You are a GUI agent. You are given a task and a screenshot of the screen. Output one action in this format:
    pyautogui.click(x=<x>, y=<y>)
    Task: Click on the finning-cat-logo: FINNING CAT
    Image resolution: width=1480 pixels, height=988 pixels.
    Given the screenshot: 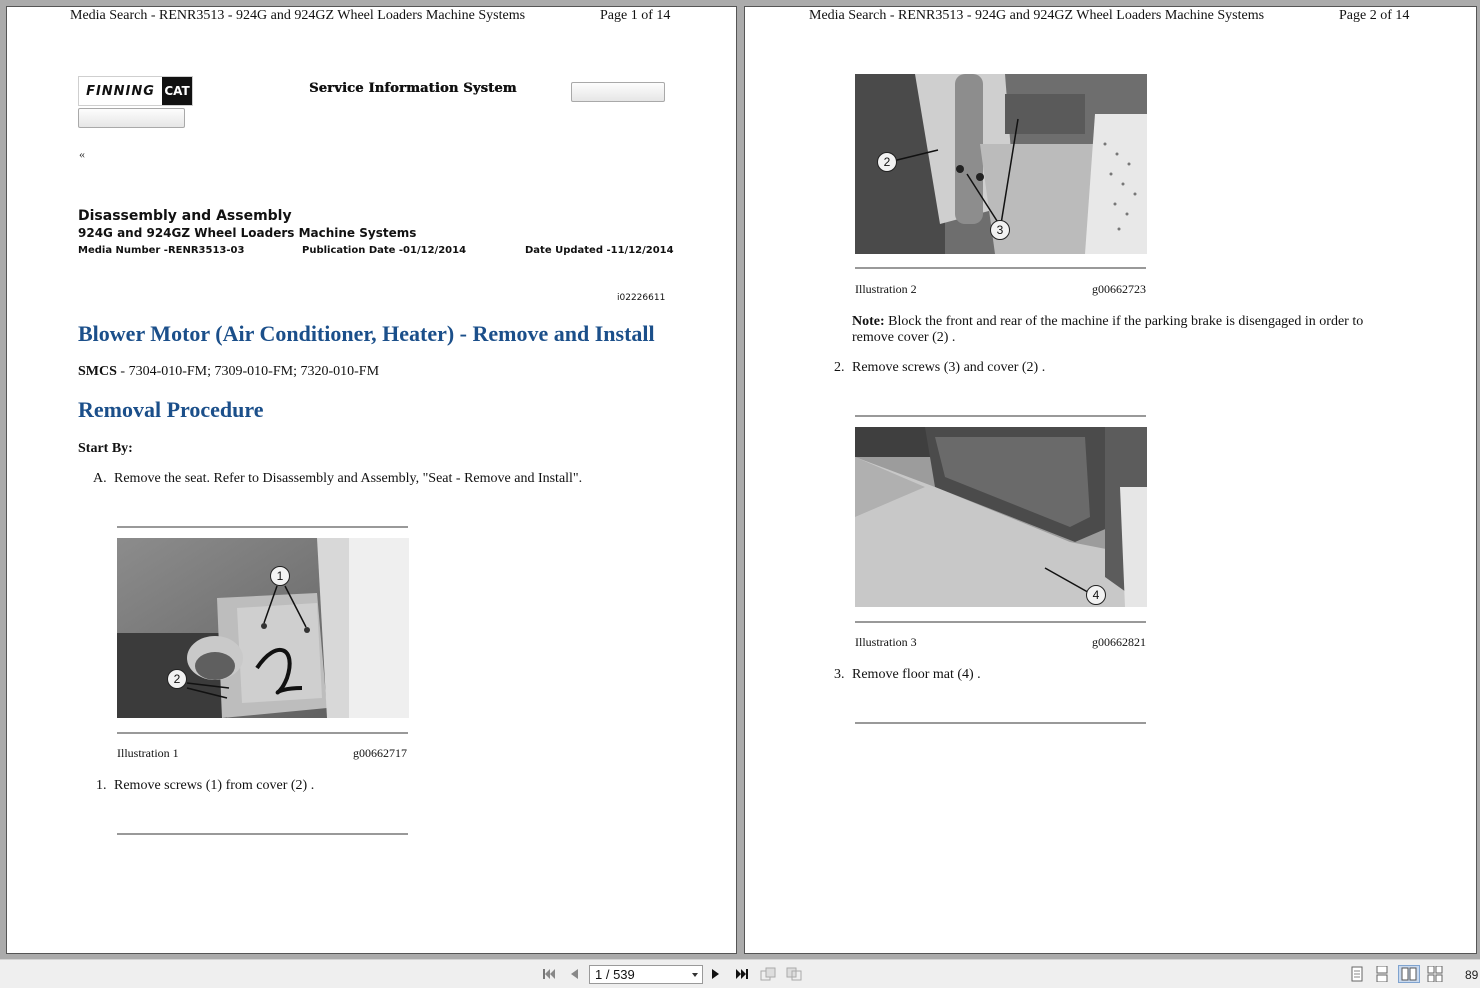 What is the action you would take?
    pyautogui.click(x=135, y=91)
    